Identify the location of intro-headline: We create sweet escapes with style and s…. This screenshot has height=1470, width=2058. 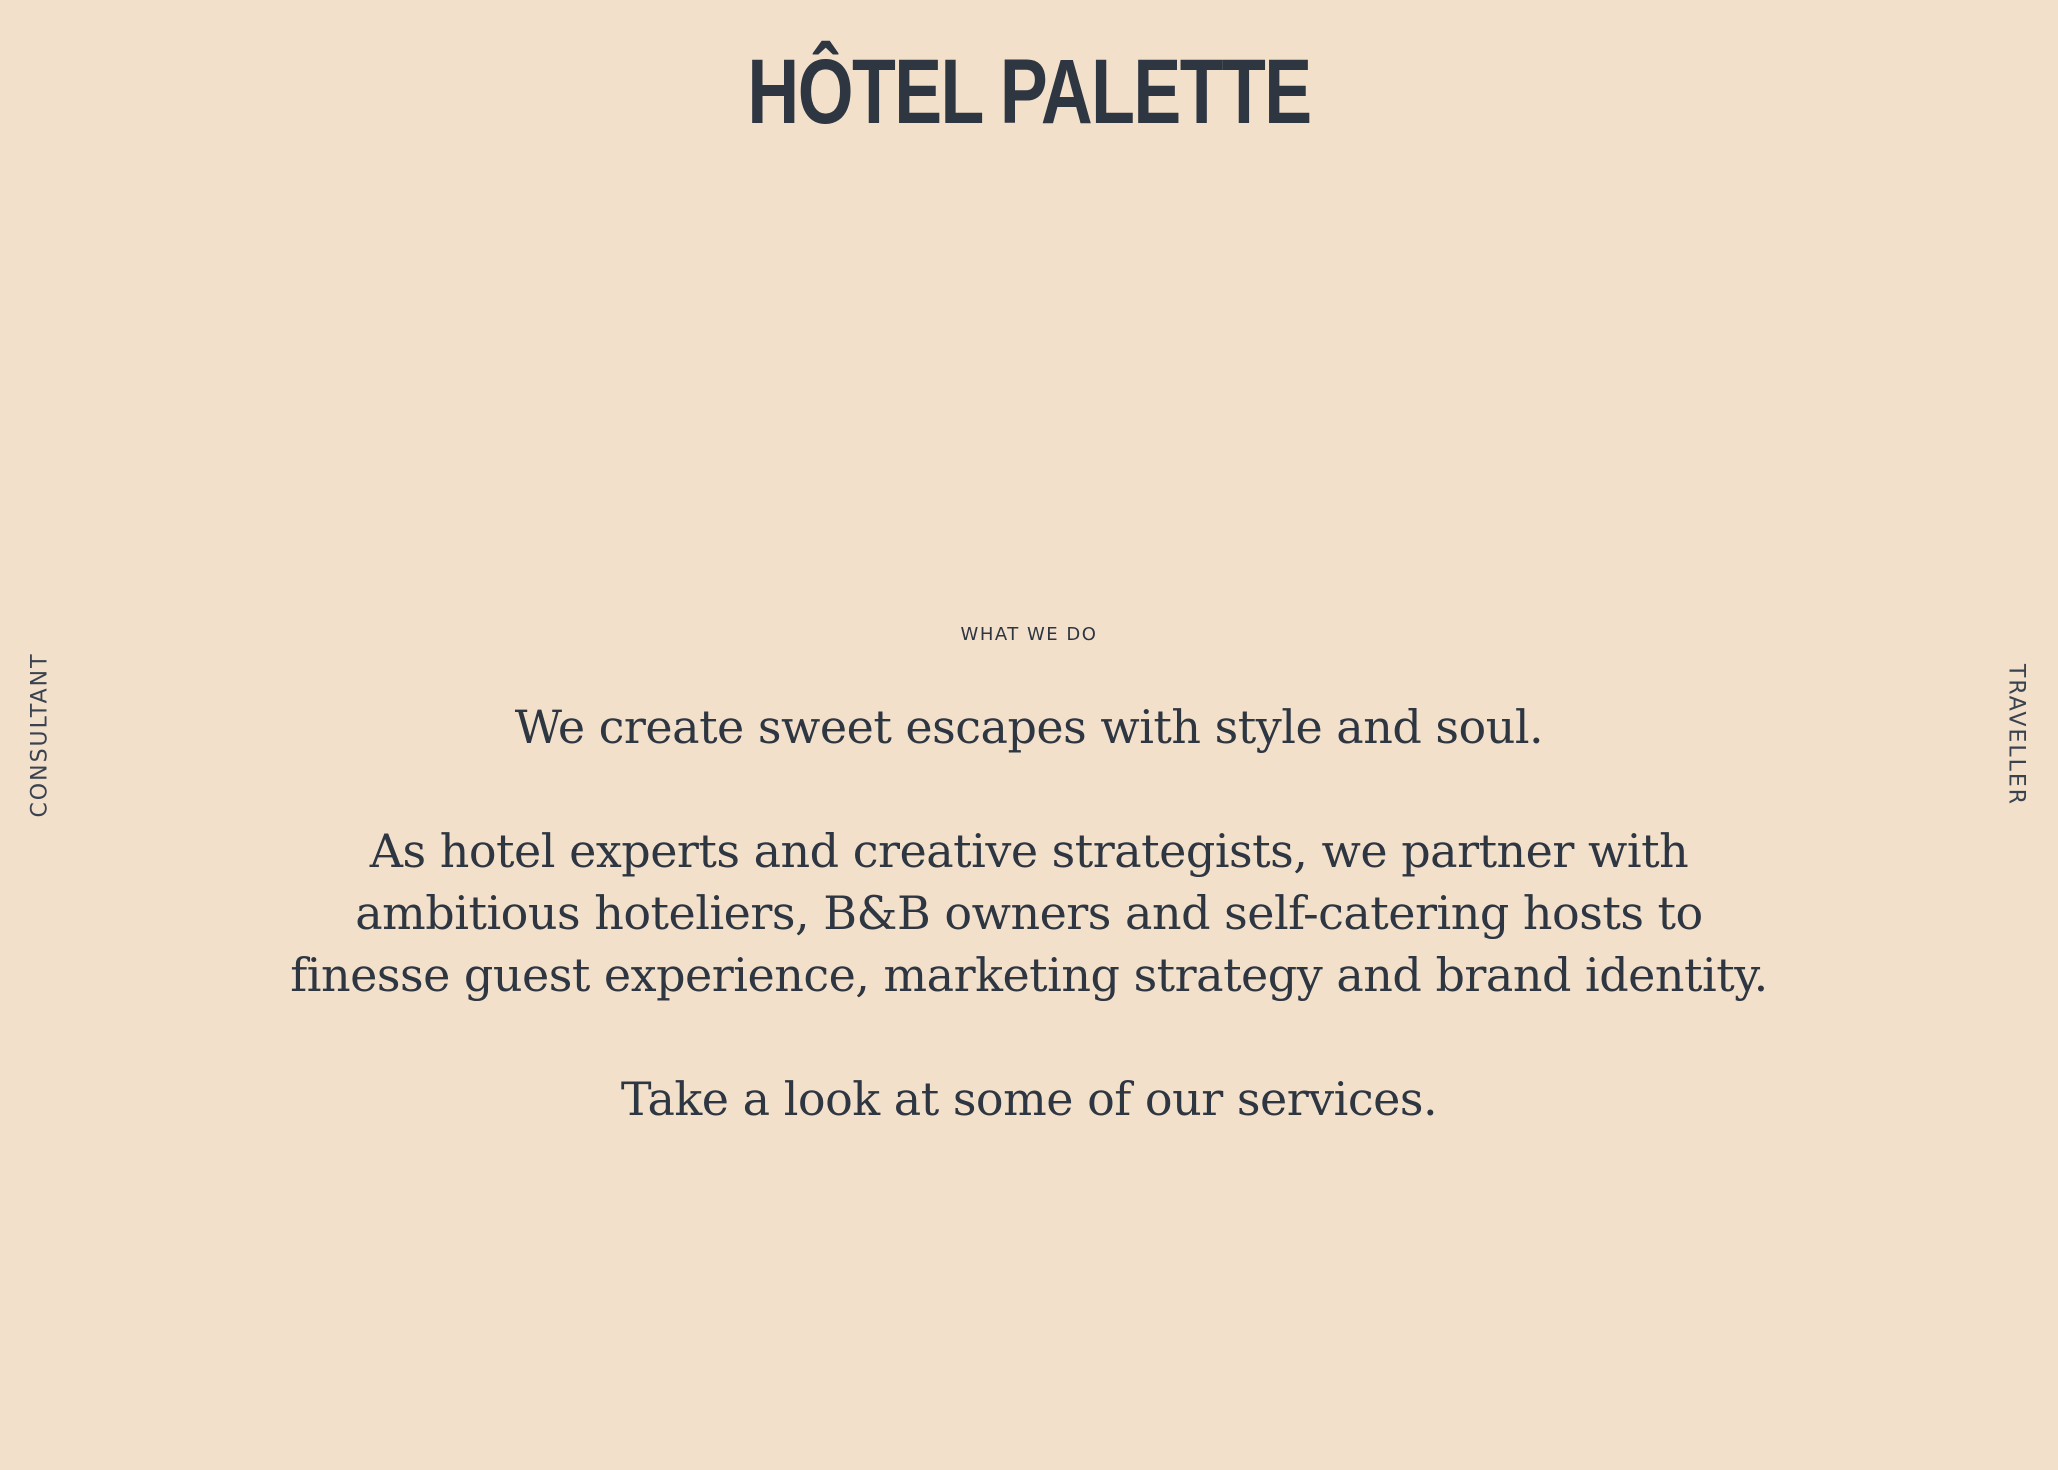
(1029, 727).